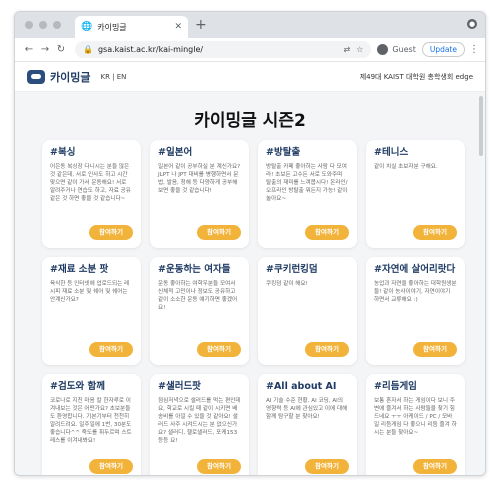  Describe the element at coordinates (79, 269) in the screenshot. I see `club-card-title: #재료 소분 팟` at that location.